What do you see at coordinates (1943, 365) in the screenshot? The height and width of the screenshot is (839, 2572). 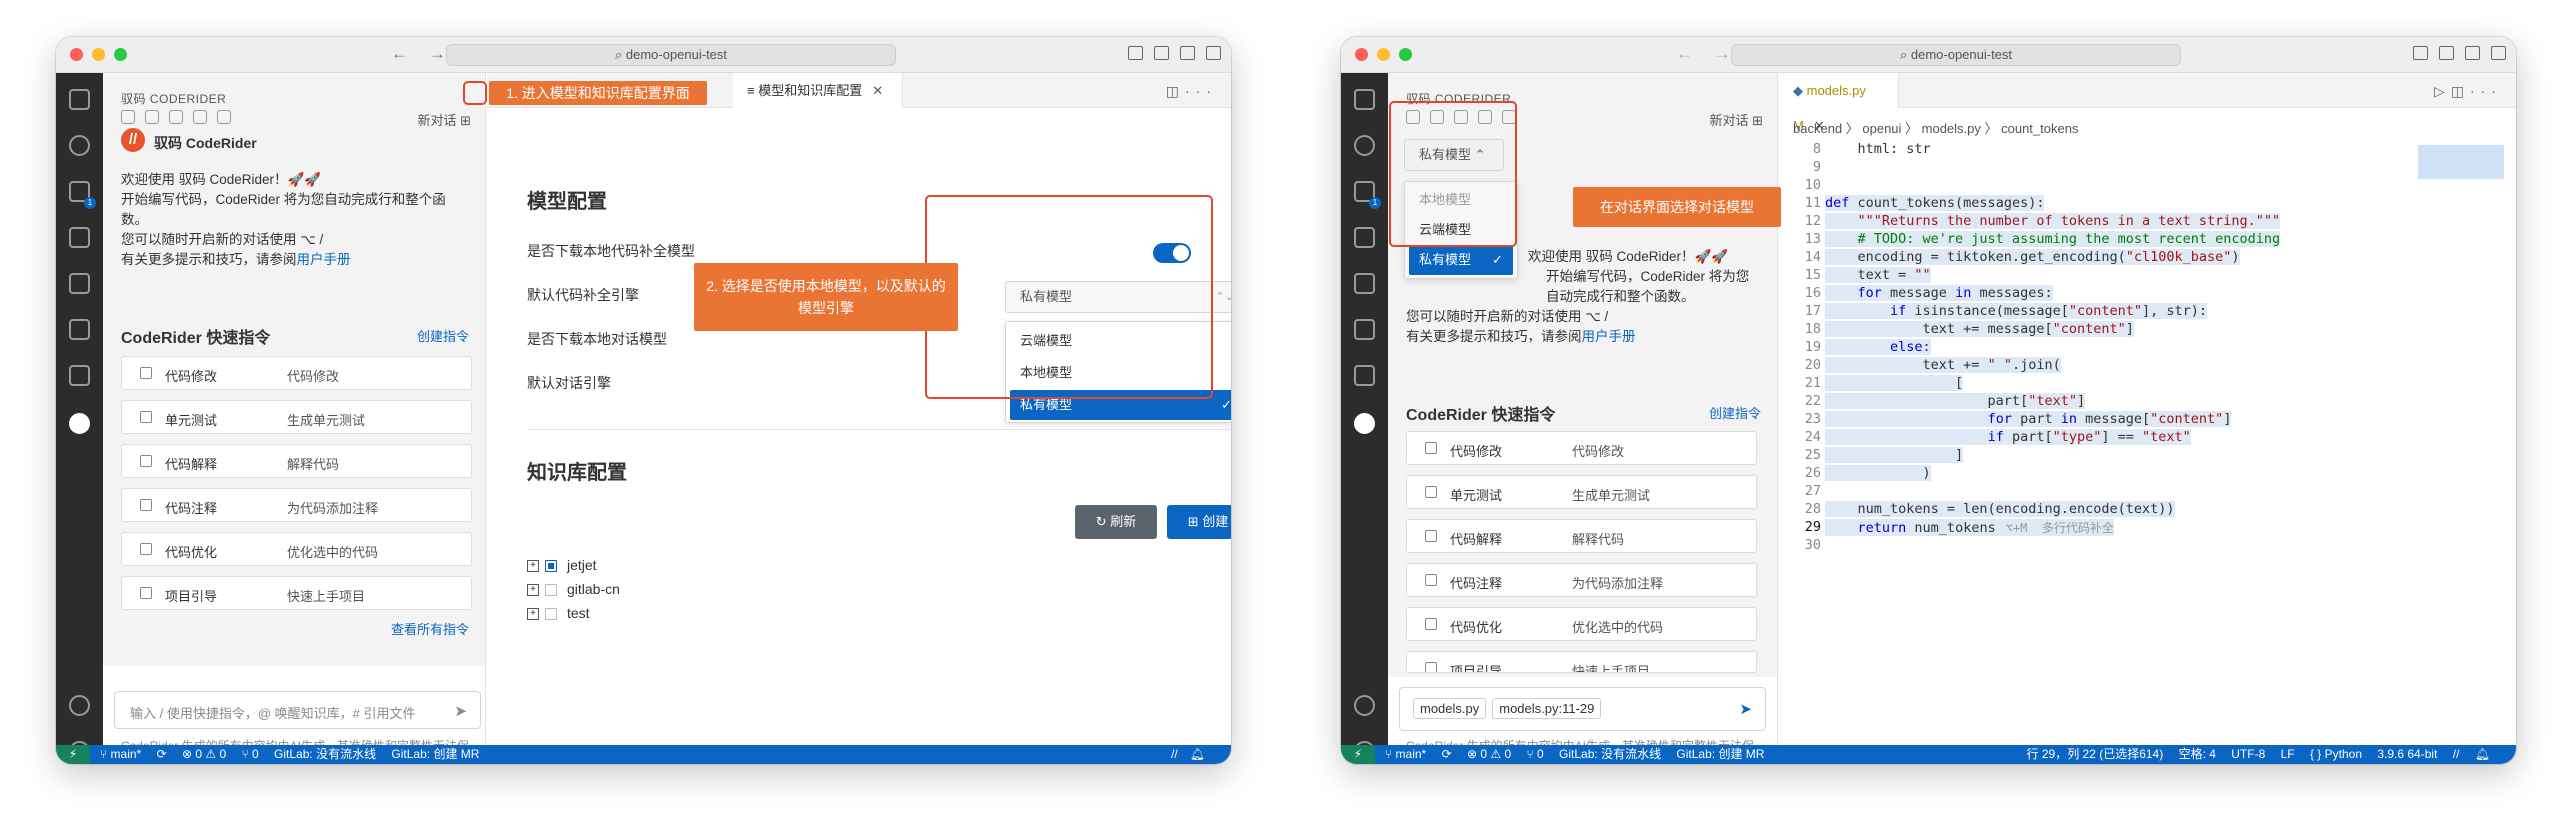 I see `code-line: text += " ".join(` at bounding box center [1943, 365].